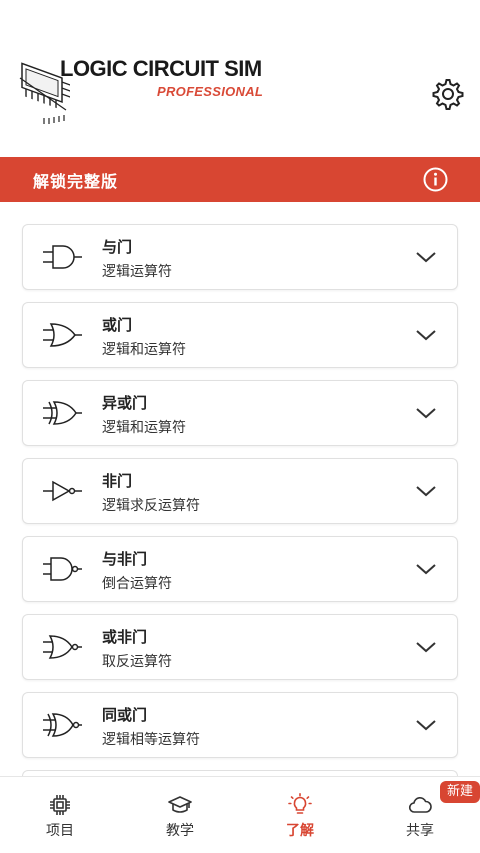 The height and width of the screenshot is (853, 480). I want to click on list-item-xnor-gate: 同或门 逻辑相等运算符, so click(240, 725).